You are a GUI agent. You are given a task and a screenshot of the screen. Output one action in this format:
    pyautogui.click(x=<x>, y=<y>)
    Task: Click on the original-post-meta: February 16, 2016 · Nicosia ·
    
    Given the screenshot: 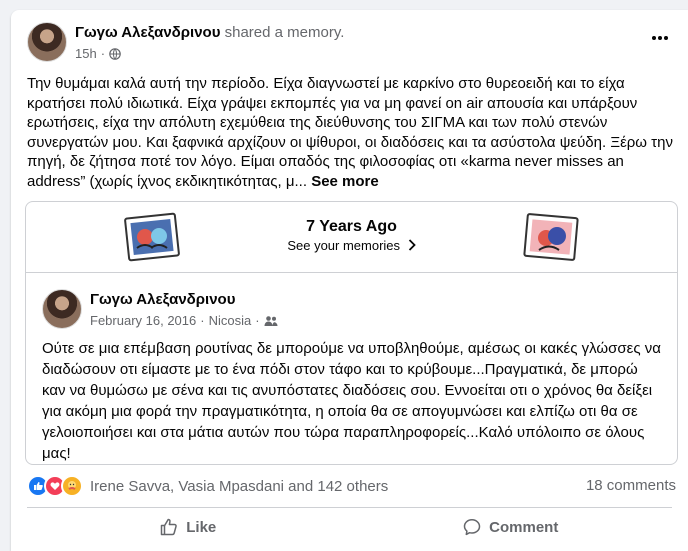 What is the action you would take?
    pyautogui.click(x=184, y=320)
    